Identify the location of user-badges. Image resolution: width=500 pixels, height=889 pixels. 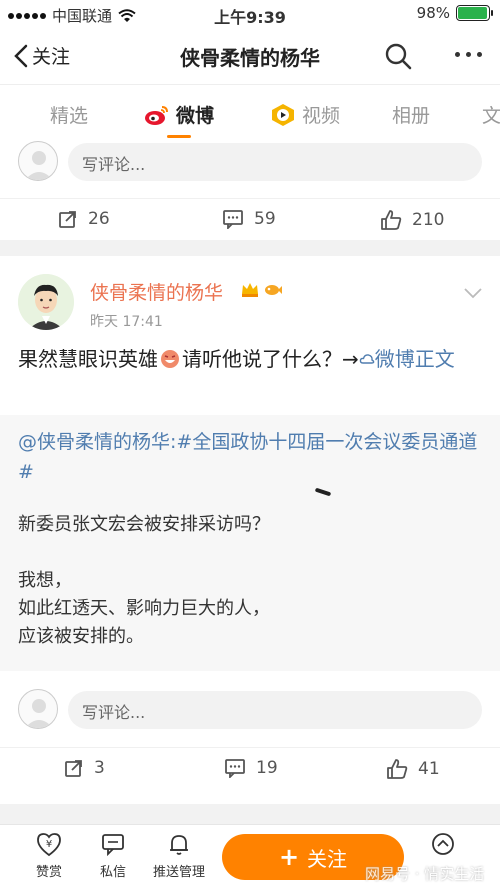
(261, 289).